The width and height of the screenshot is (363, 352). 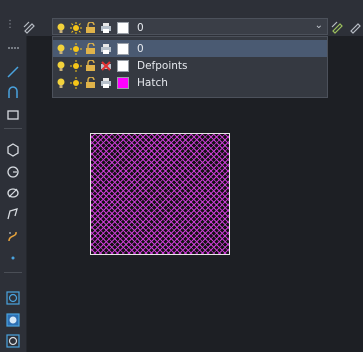 What do you see at coordinates (13, 150) in the screenshot?
I see `polygon-icon` at bounding box center [13, 150].